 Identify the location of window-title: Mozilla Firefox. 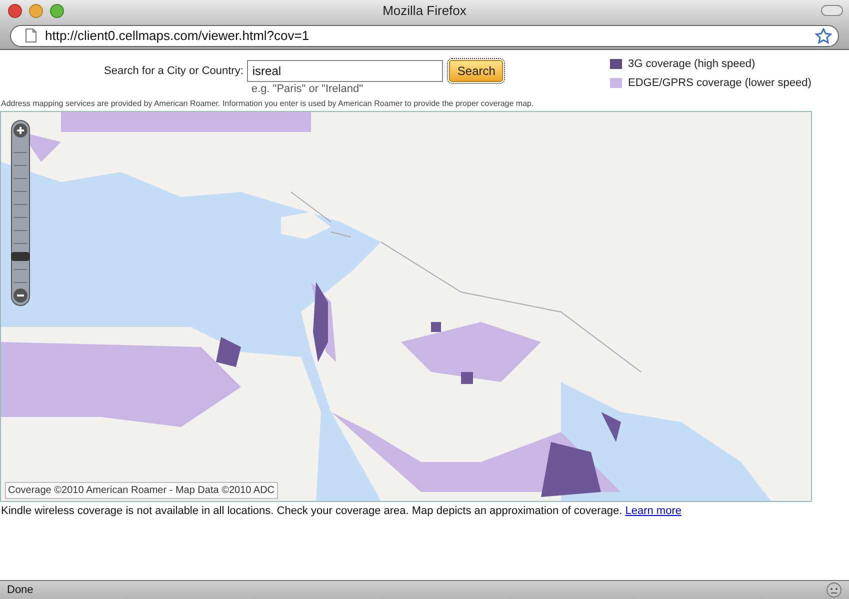
(425, 11).